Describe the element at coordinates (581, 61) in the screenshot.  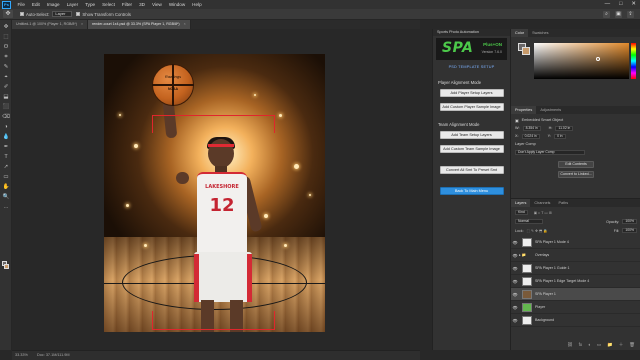
I see `saturation-value-field` at that location.